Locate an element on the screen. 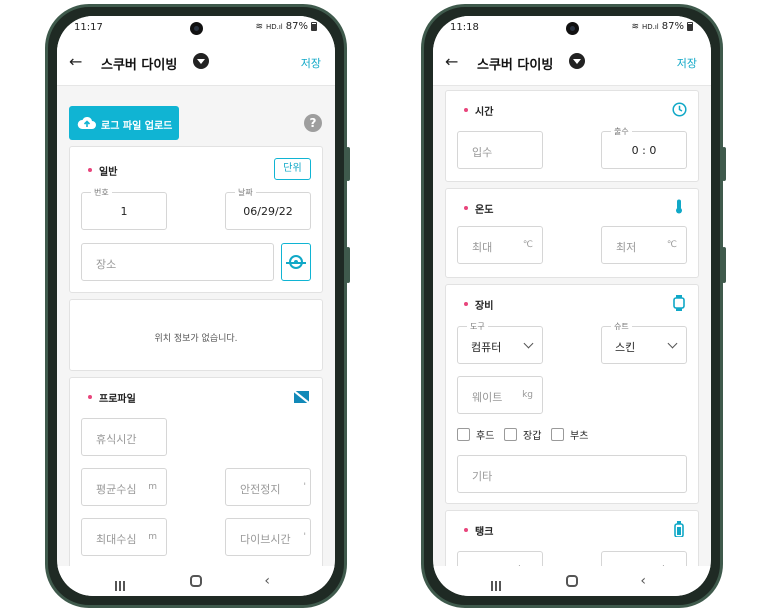 The width and height of the screenshot is (773, 612). dive-time-placeholder: 다이브시간 is located at coordinates (265, 539).